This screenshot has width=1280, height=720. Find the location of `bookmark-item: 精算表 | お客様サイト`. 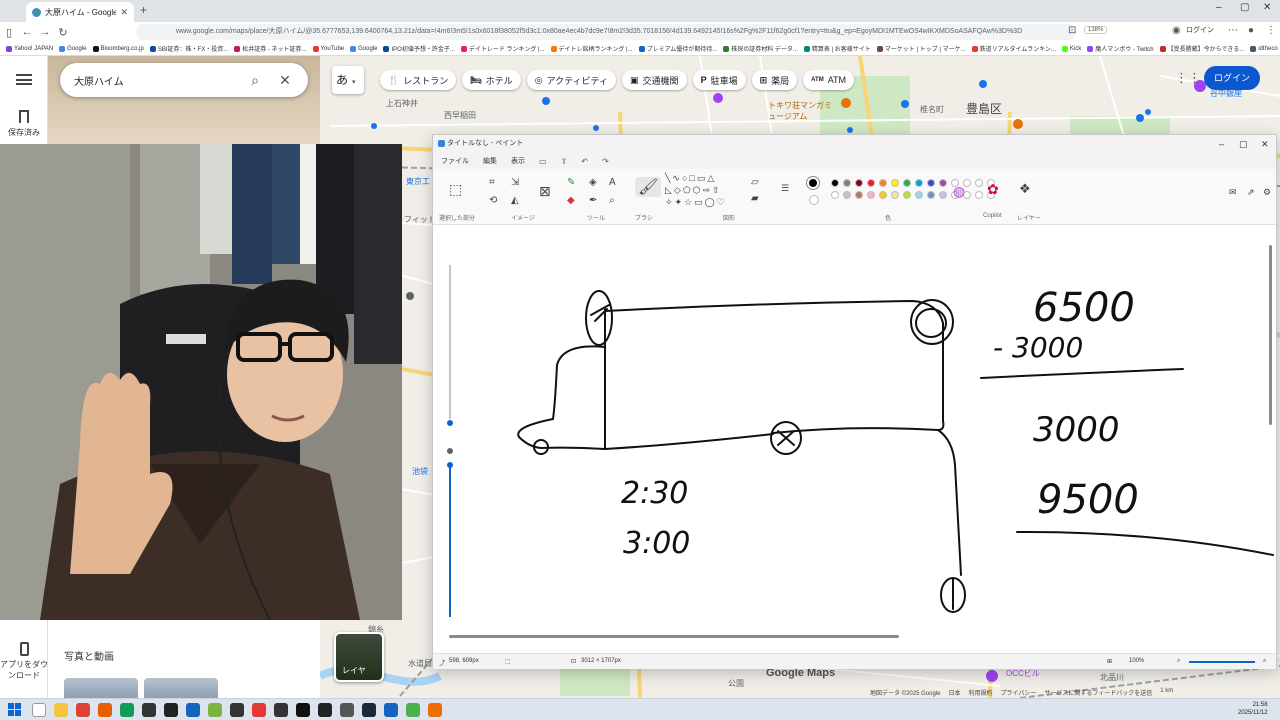

bookmark-item: 精算表 | お客様サイト is located at coordinates (837, 48).